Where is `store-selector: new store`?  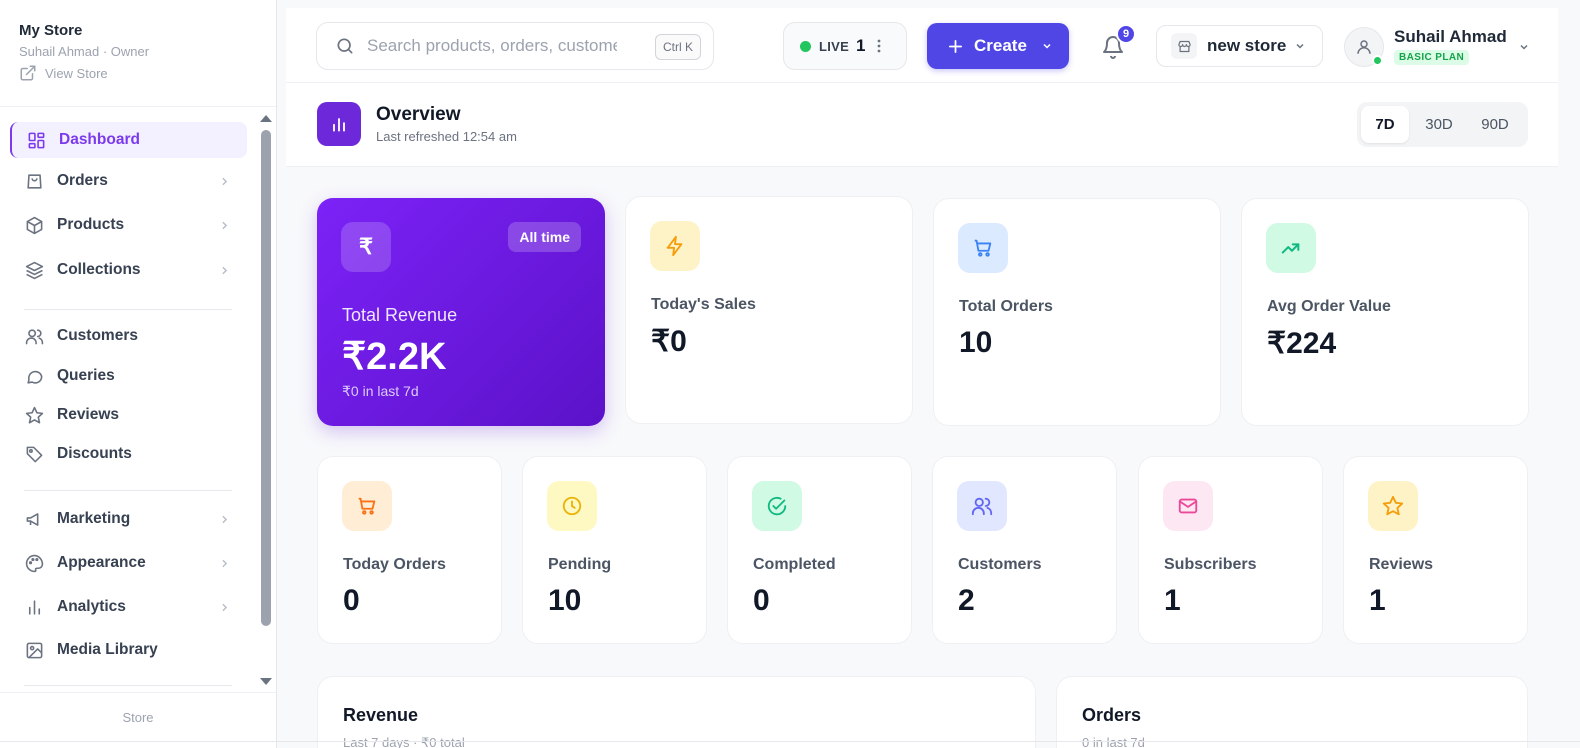
store-selector: new store is located at coordinates (1239, 46).